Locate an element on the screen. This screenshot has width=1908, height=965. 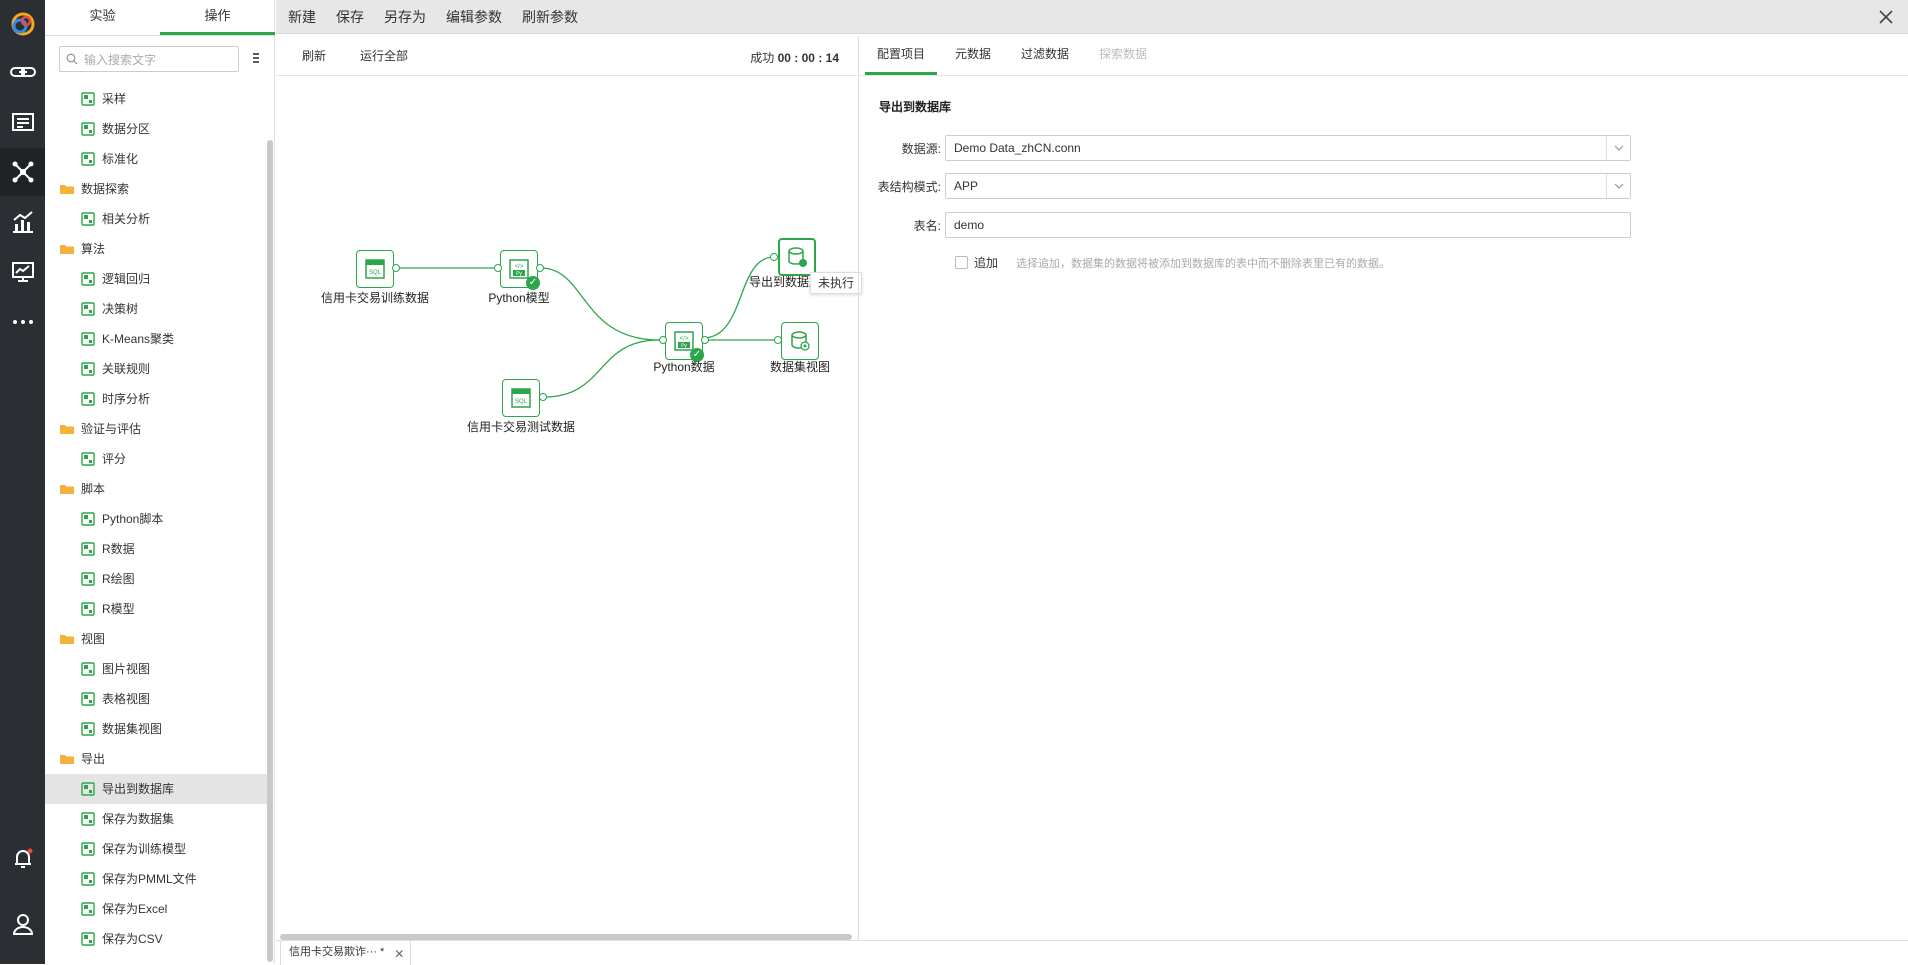
app-logo is located at coordinates (22, 24).